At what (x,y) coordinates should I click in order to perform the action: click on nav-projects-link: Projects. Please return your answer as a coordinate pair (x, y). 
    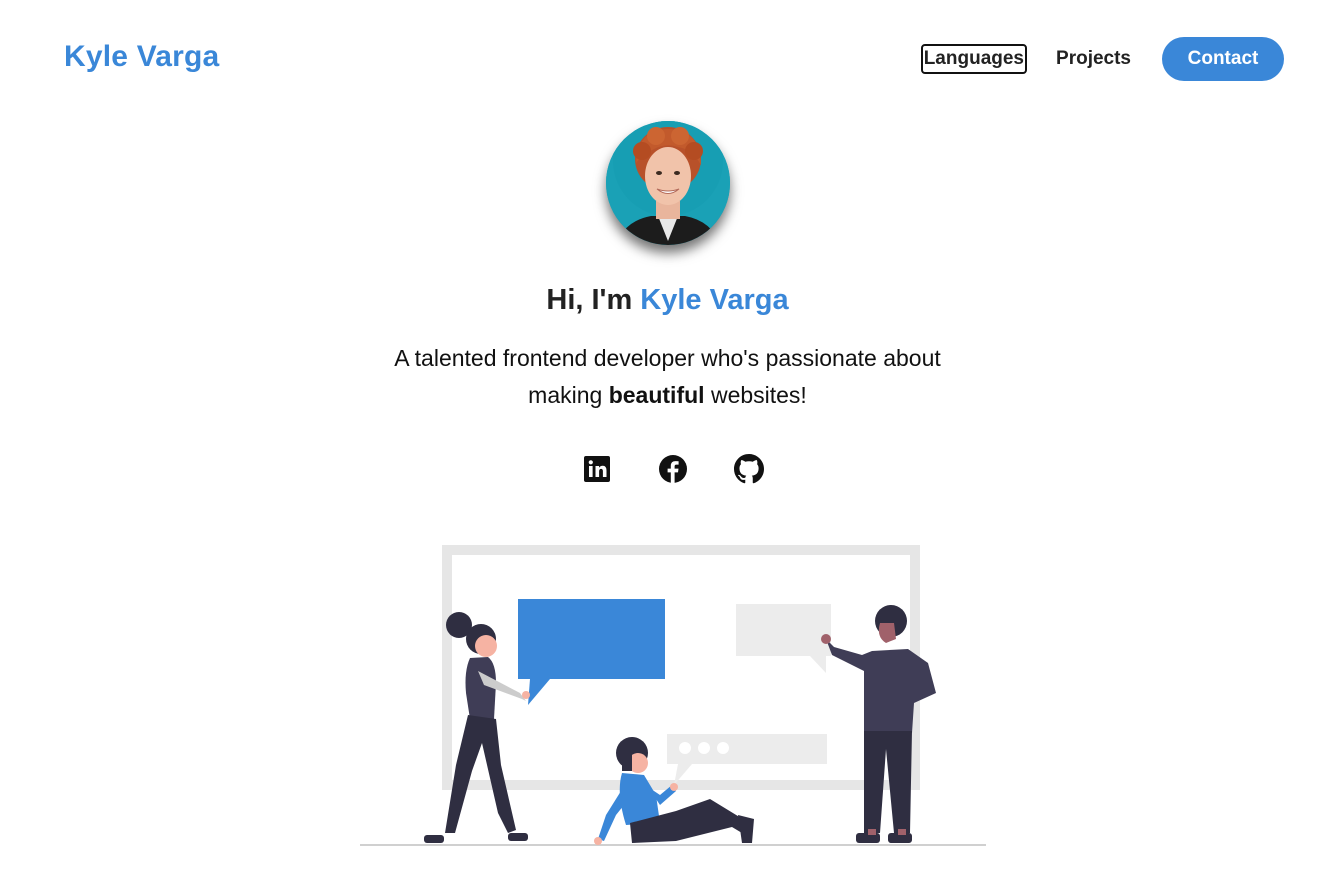
    Looking at the image, I should click on (1093, 59).